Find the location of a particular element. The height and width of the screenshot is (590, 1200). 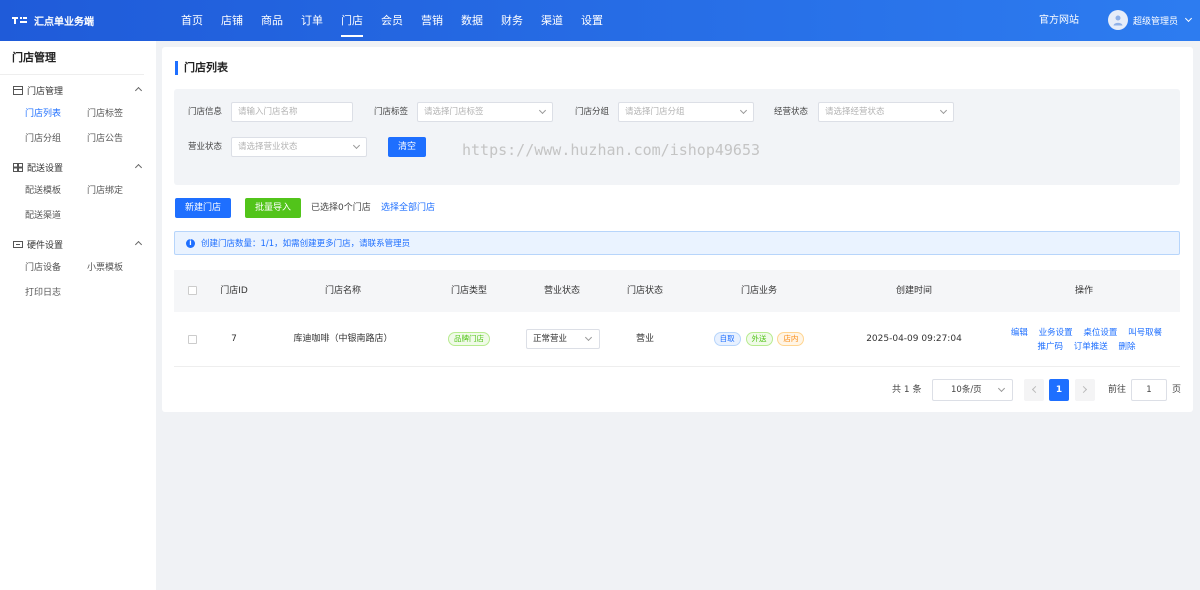

col-store-status: 门店状态 is located at coordinates (644, 291).